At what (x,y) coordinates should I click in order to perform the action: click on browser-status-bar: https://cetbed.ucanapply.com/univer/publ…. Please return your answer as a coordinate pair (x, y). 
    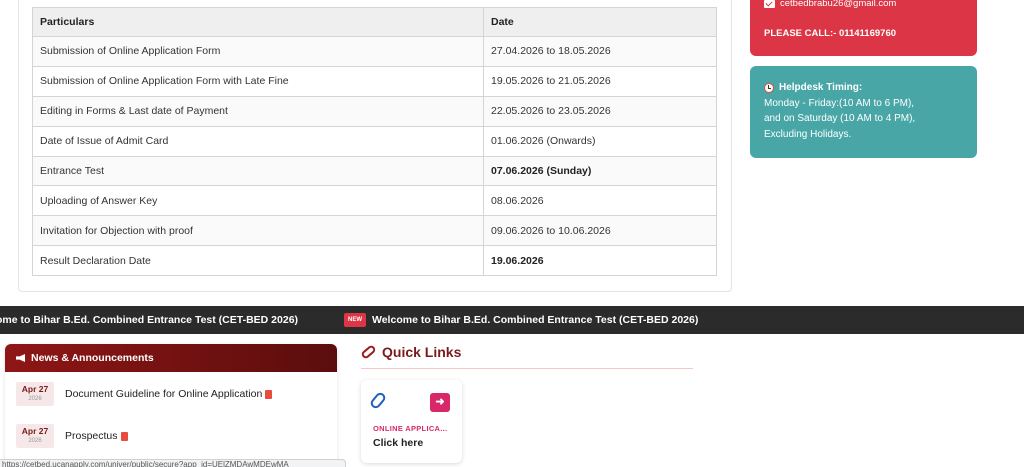
    Looking at the image, I should click on (173, 463).